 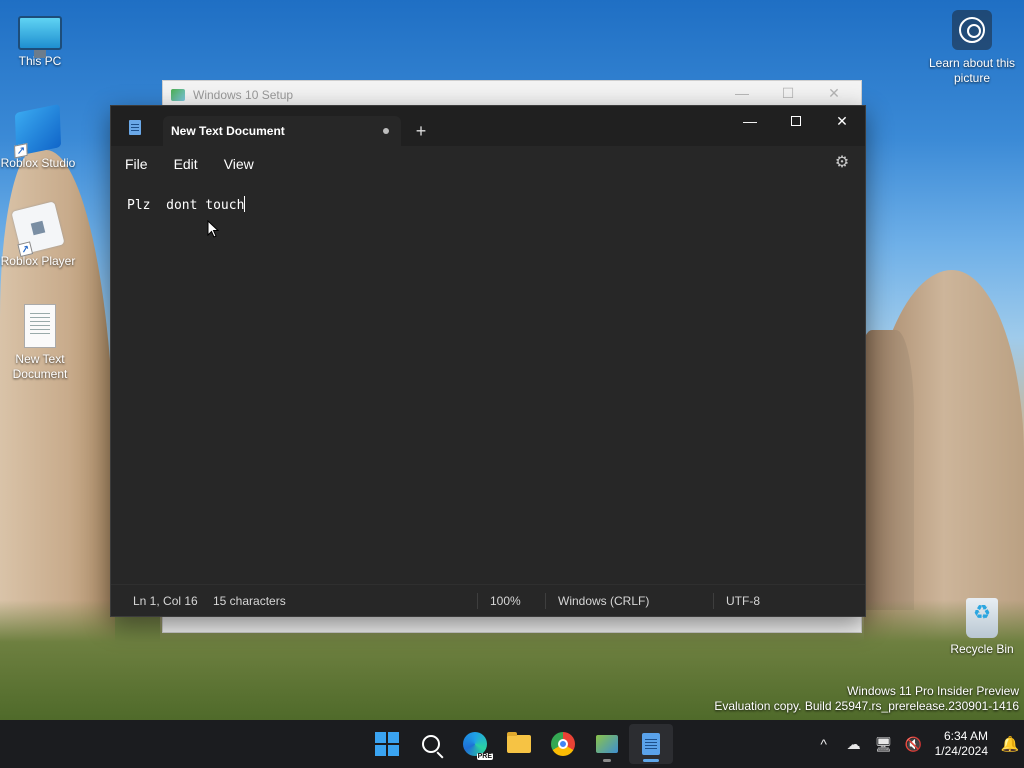 I want to click on desktop-icon-label: Recycle Bin, so click(x=982, y=649).